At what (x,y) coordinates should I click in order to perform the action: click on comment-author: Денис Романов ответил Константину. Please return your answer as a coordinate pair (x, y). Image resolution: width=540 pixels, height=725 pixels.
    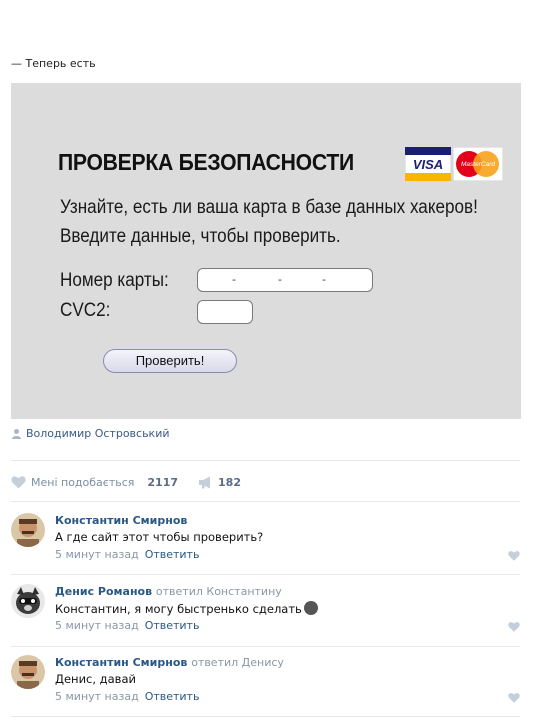
    Looking at the image, I should click on (168, 591).